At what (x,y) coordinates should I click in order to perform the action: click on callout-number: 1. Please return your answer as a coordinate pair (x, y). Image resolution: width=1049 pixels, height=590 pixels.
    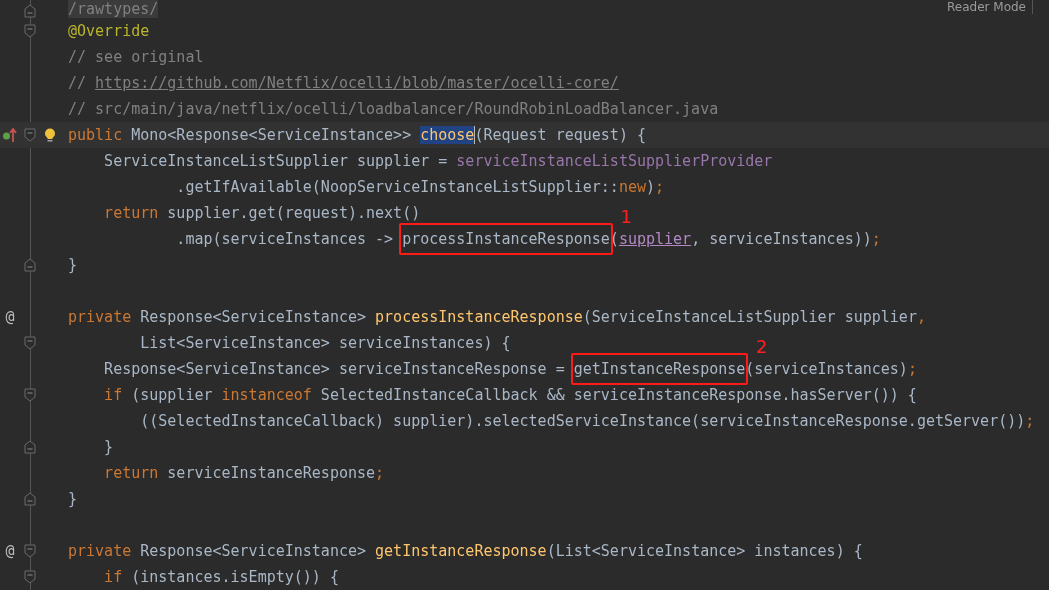
    Looking at the image, I should click on (626, 217).